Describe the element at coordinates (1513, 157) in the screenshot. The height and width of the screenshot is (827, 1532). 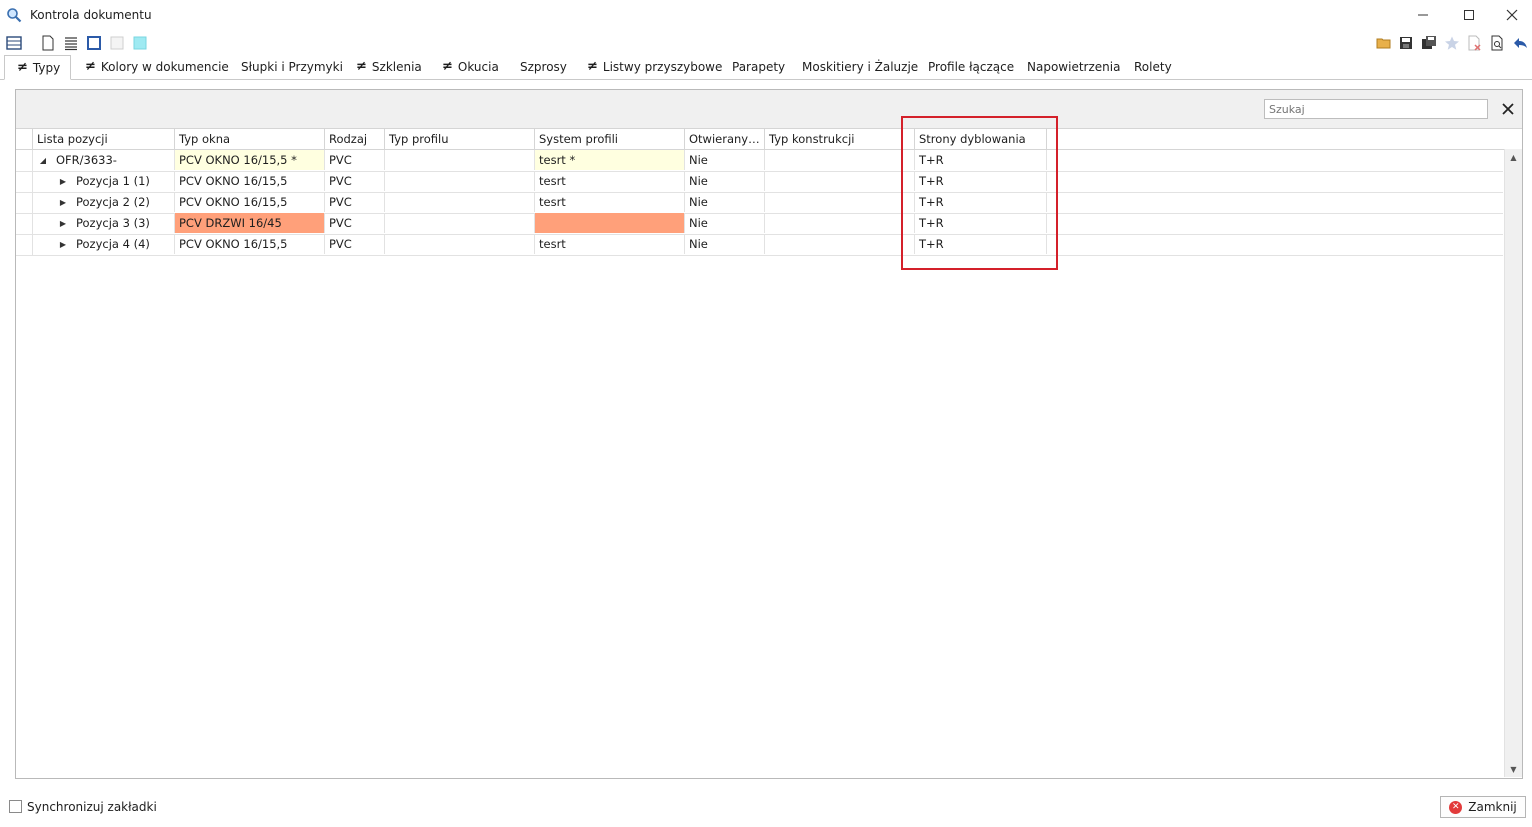
I see `scroll-up-arrow-icon: ▲` at that location.